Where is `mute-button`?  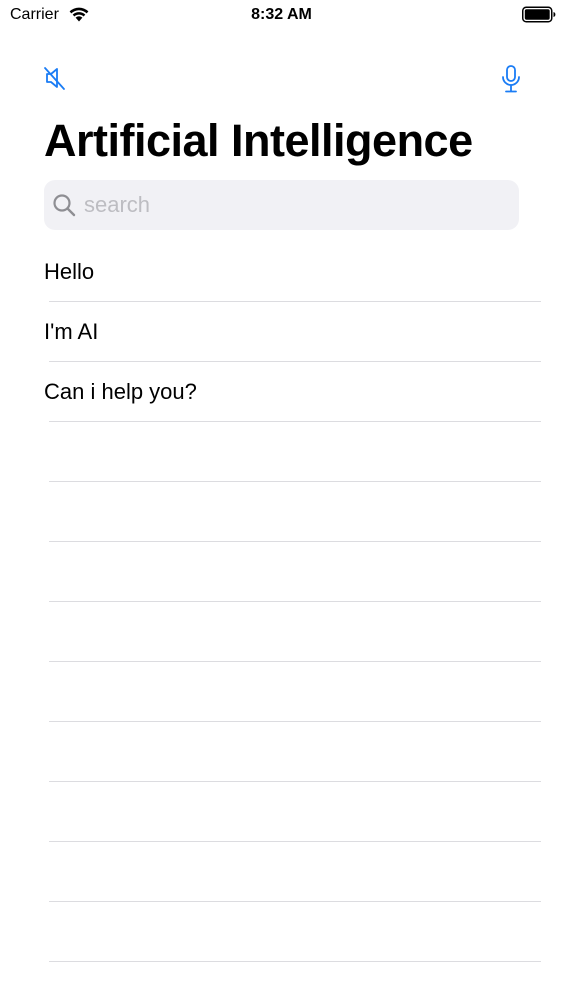
mute-button is located at coordinates (55, 78).